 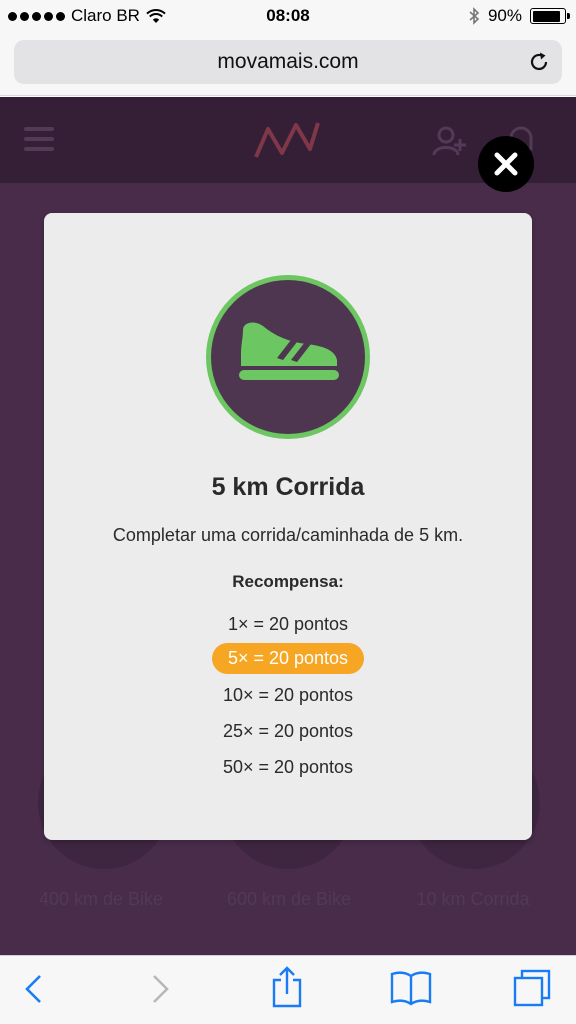 I want to click on reward-heading: Recompensa:, so click(x=288, y=581).